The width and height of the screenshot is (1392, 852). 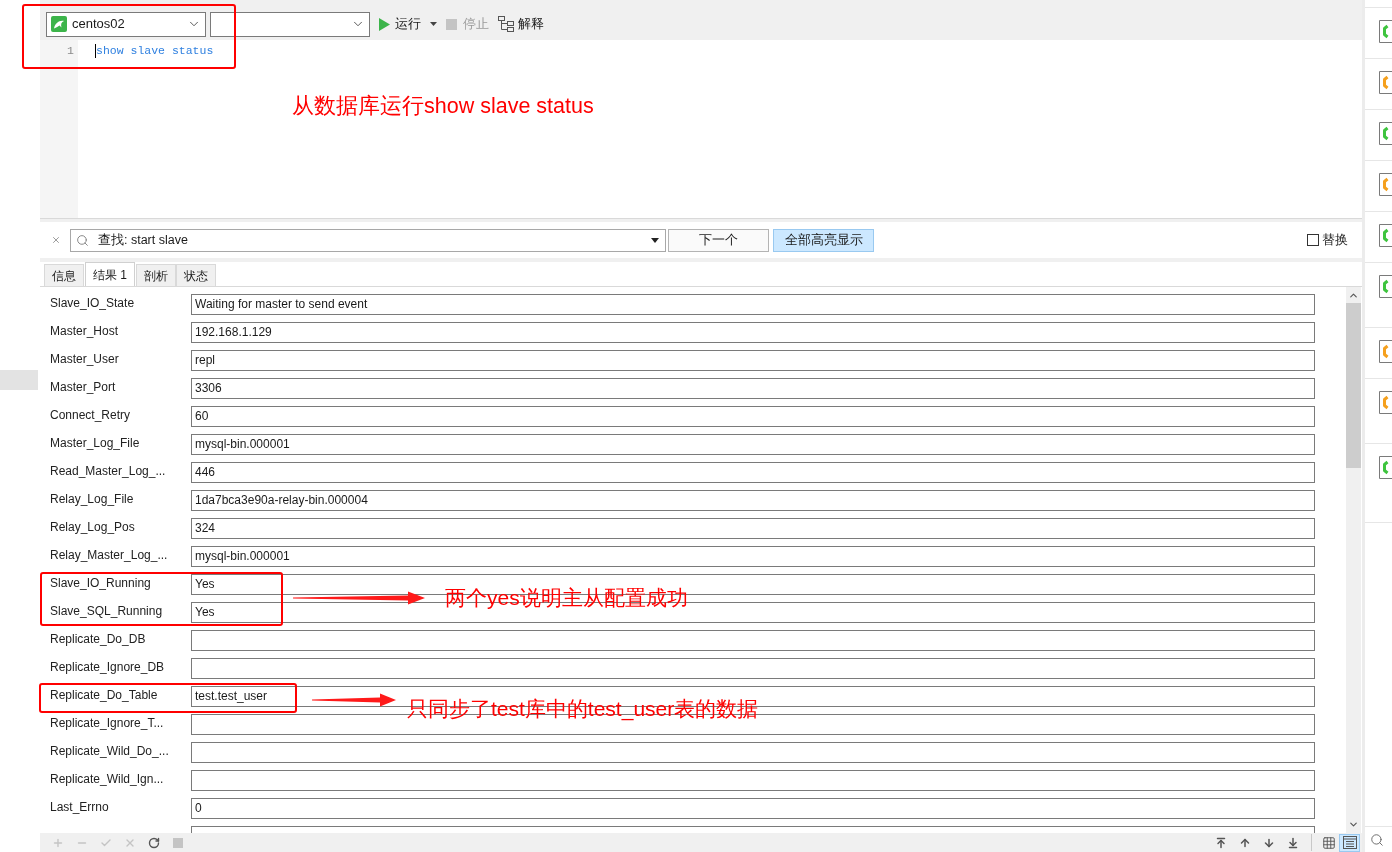 What do you see at coordinates (1245, 842) in the screenshot?
I see `arrow-up-icon` at bounding box center [1245, 842].